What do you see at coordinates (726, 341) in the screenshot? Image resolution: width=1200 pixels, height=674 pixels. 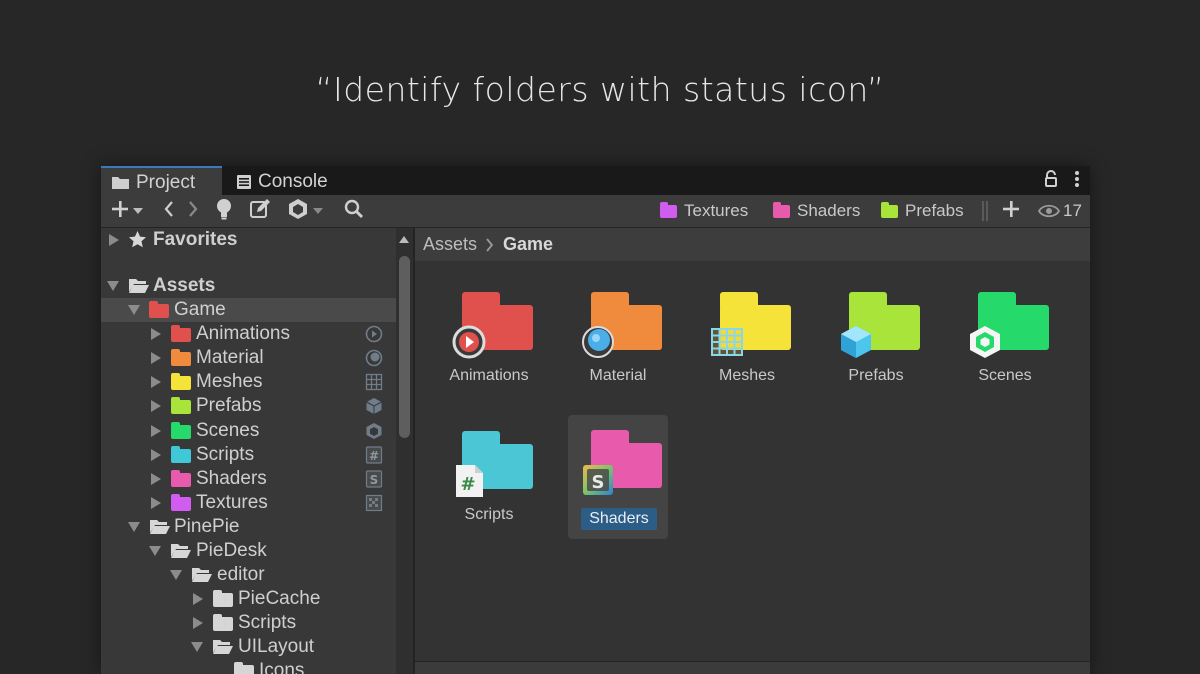 I see `grid-icon` at bounding box center [726, 341].